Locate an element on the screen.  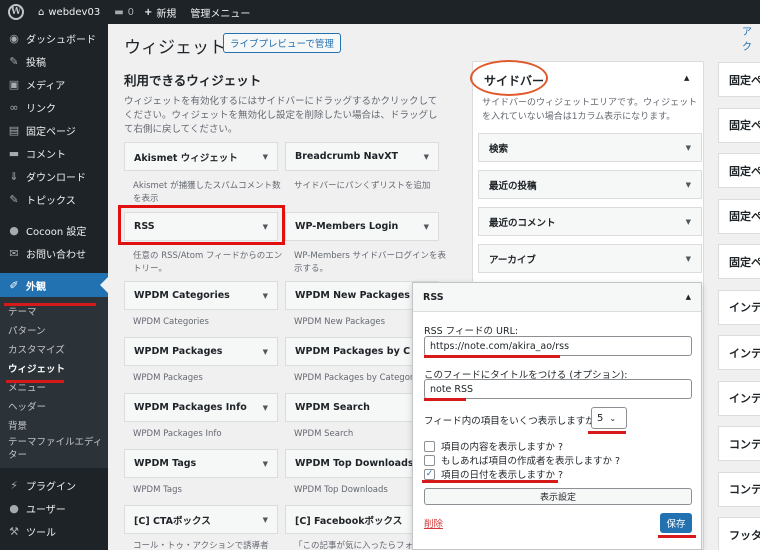
menu-item: ◉ ダッシュボード is located at coordinates (54, 38).